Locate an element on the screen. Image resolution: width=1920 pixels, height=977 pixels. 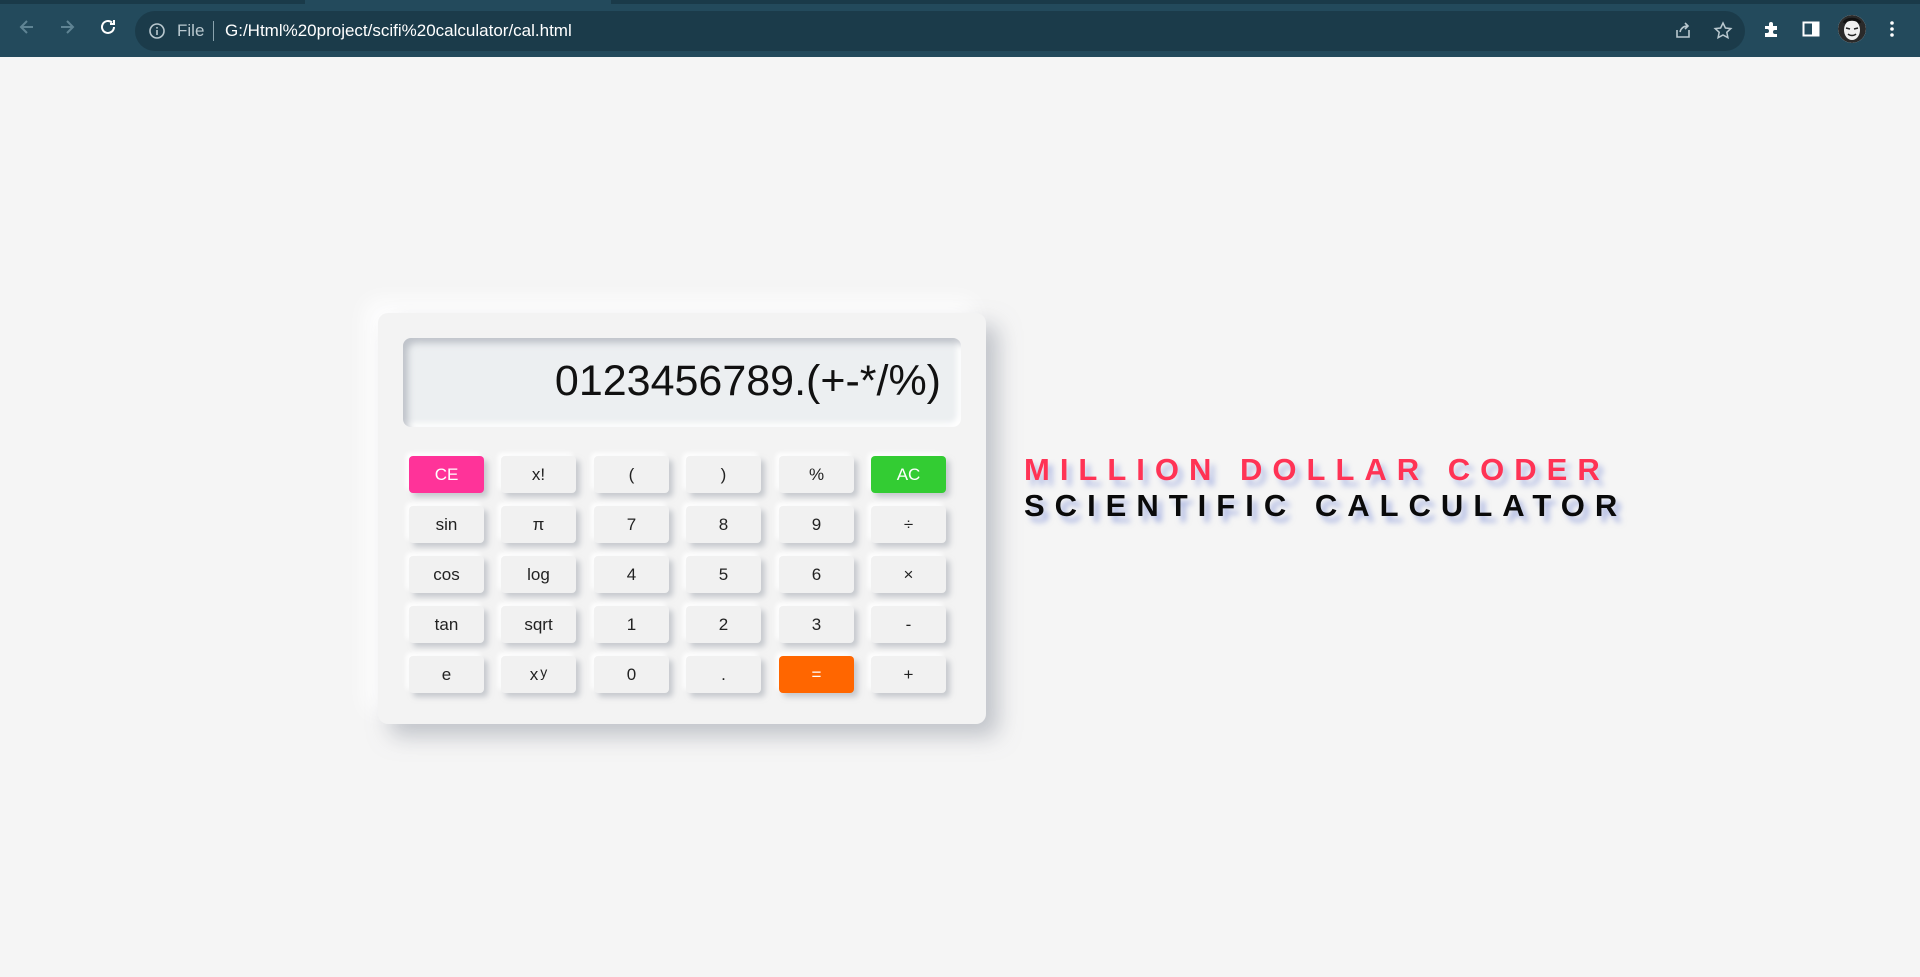
key-7: 7 is located at coordinates (631, 524).